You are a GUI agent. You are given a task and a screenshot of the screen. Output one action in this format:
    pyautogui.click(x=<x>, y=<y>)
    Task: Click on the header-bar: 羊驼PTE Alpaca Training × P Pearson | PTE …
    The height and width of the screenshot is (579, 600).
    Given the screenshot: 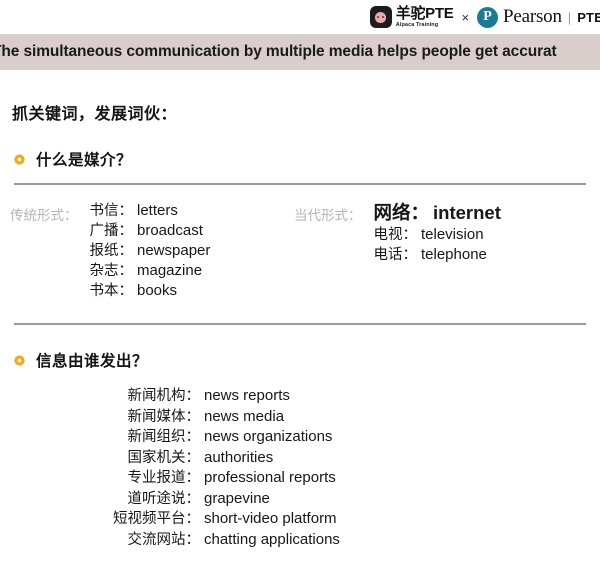 What is the action you would take?
    pyautogui.click(x=300, y=17)
    